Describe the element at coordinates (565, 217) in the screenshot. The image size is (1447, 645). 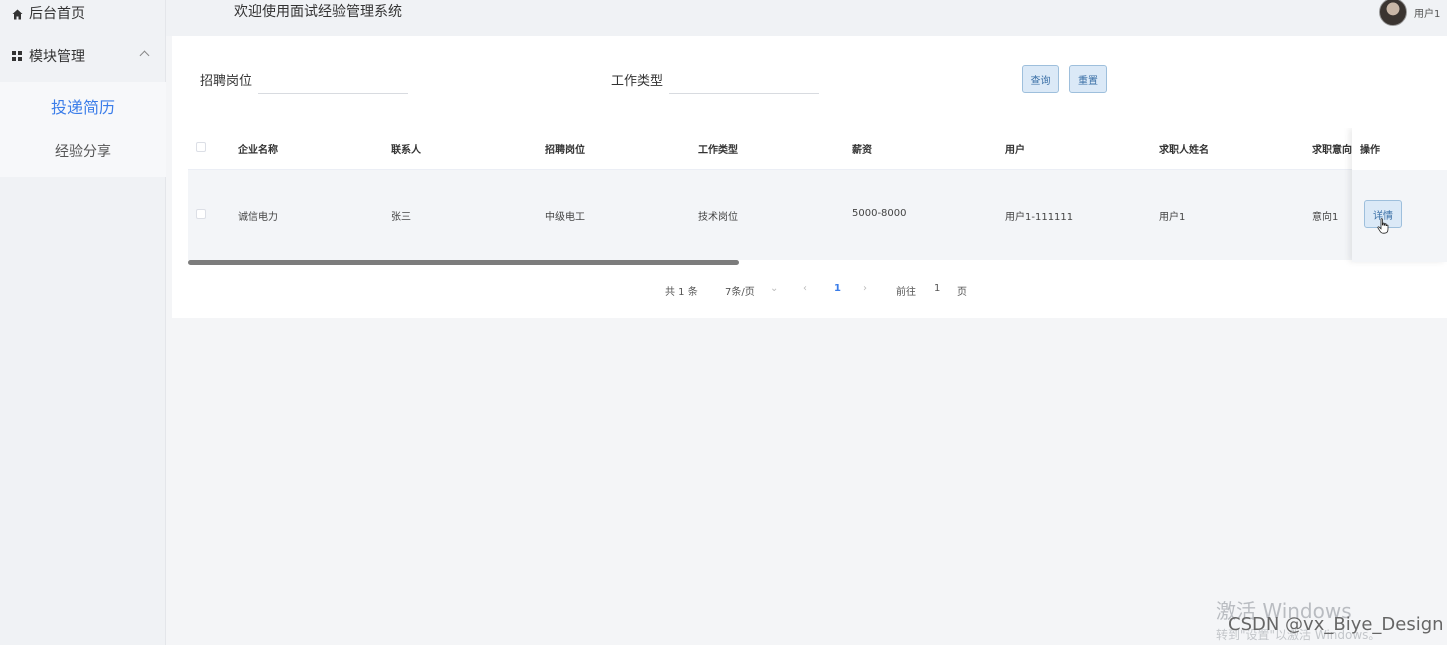
I see `table-cell: 中级电工` at that location.